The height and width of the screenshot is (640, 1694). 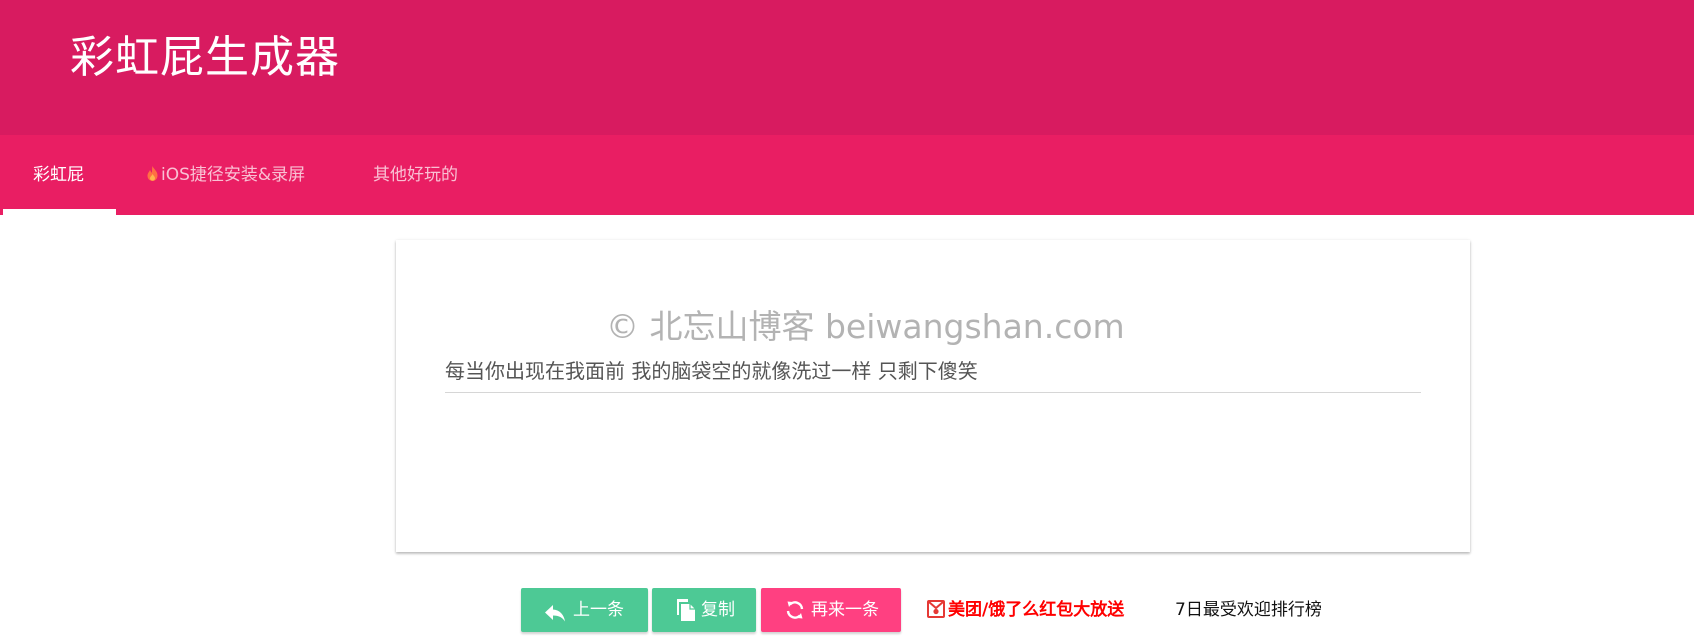 What do you see at coordinates (711, 371) in the screenshot?
I see `compliment-text: 每当你出现在我面前 我的脑袋空的就像洗过一样 只剩下傻笑` at bounding box center [711, 371].